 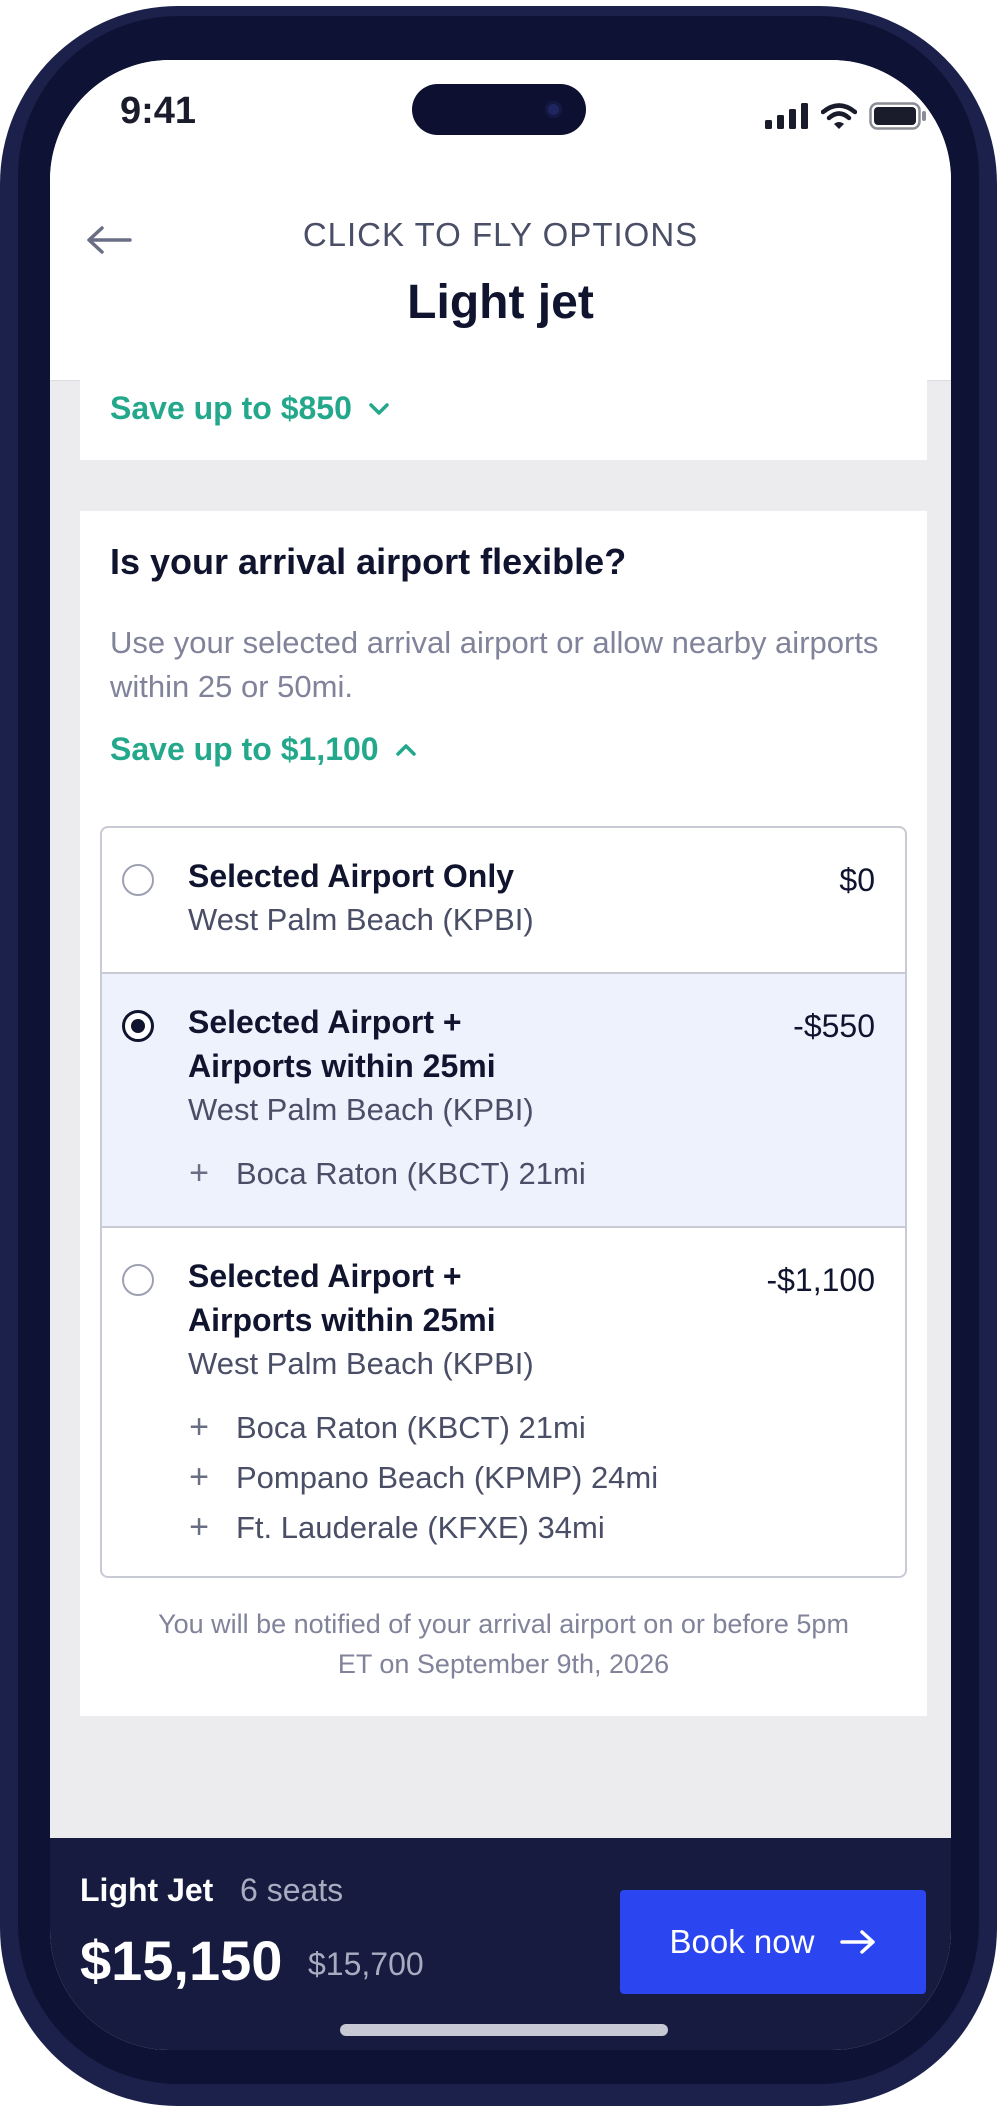 I want to click on header-kicker: CLICK TO FLY OPTIONS, so click(x=500, y=234).